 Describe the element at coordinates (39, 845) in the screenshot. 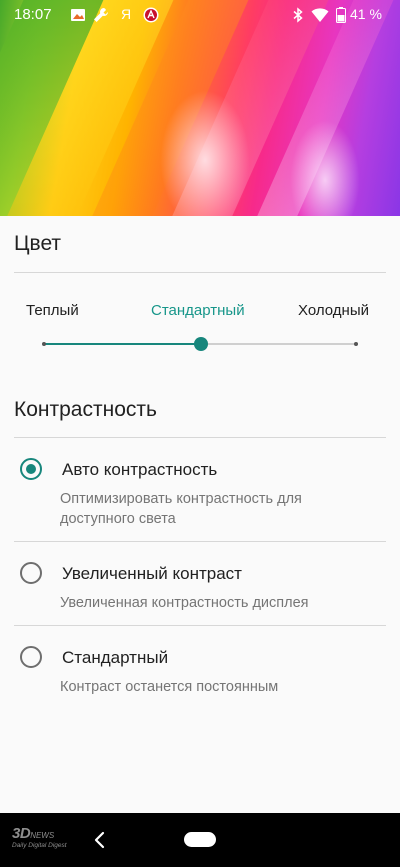

I see `watermark-sub: Daily Digital Digest` at that location.